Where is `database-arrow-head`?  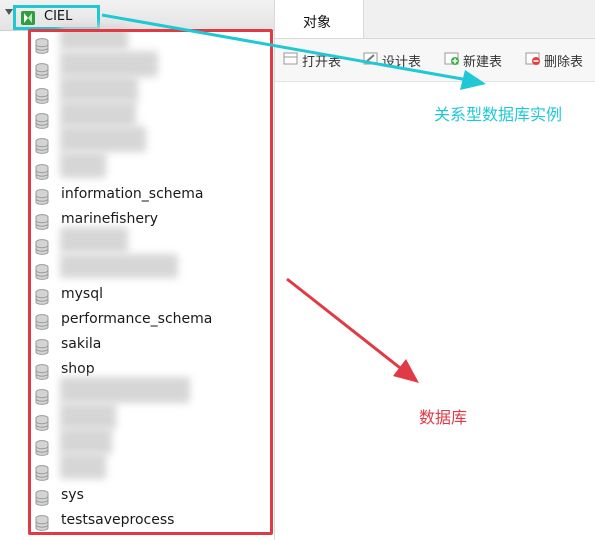
database-arrow-head is located at coordinates (406, 371).